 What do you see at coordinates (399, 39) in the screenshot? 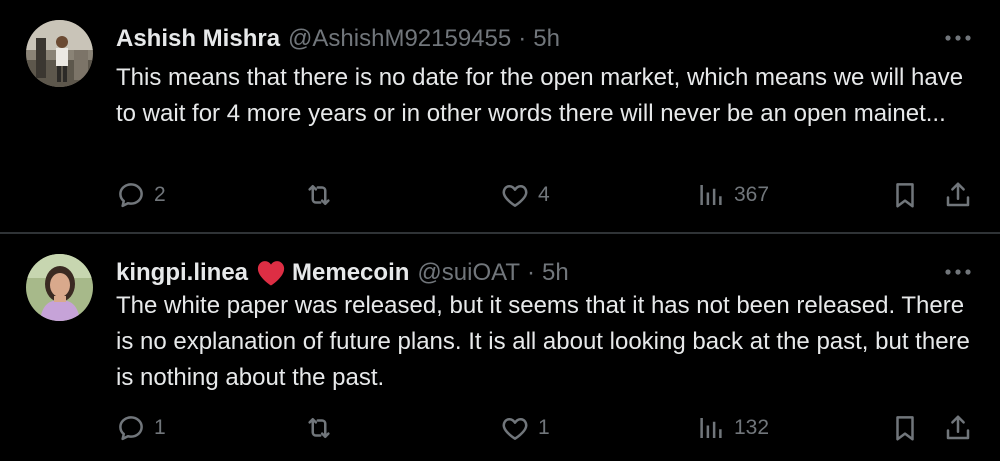
I see `author-handle: @AshishM92159455` at bounding box center [399, 39].